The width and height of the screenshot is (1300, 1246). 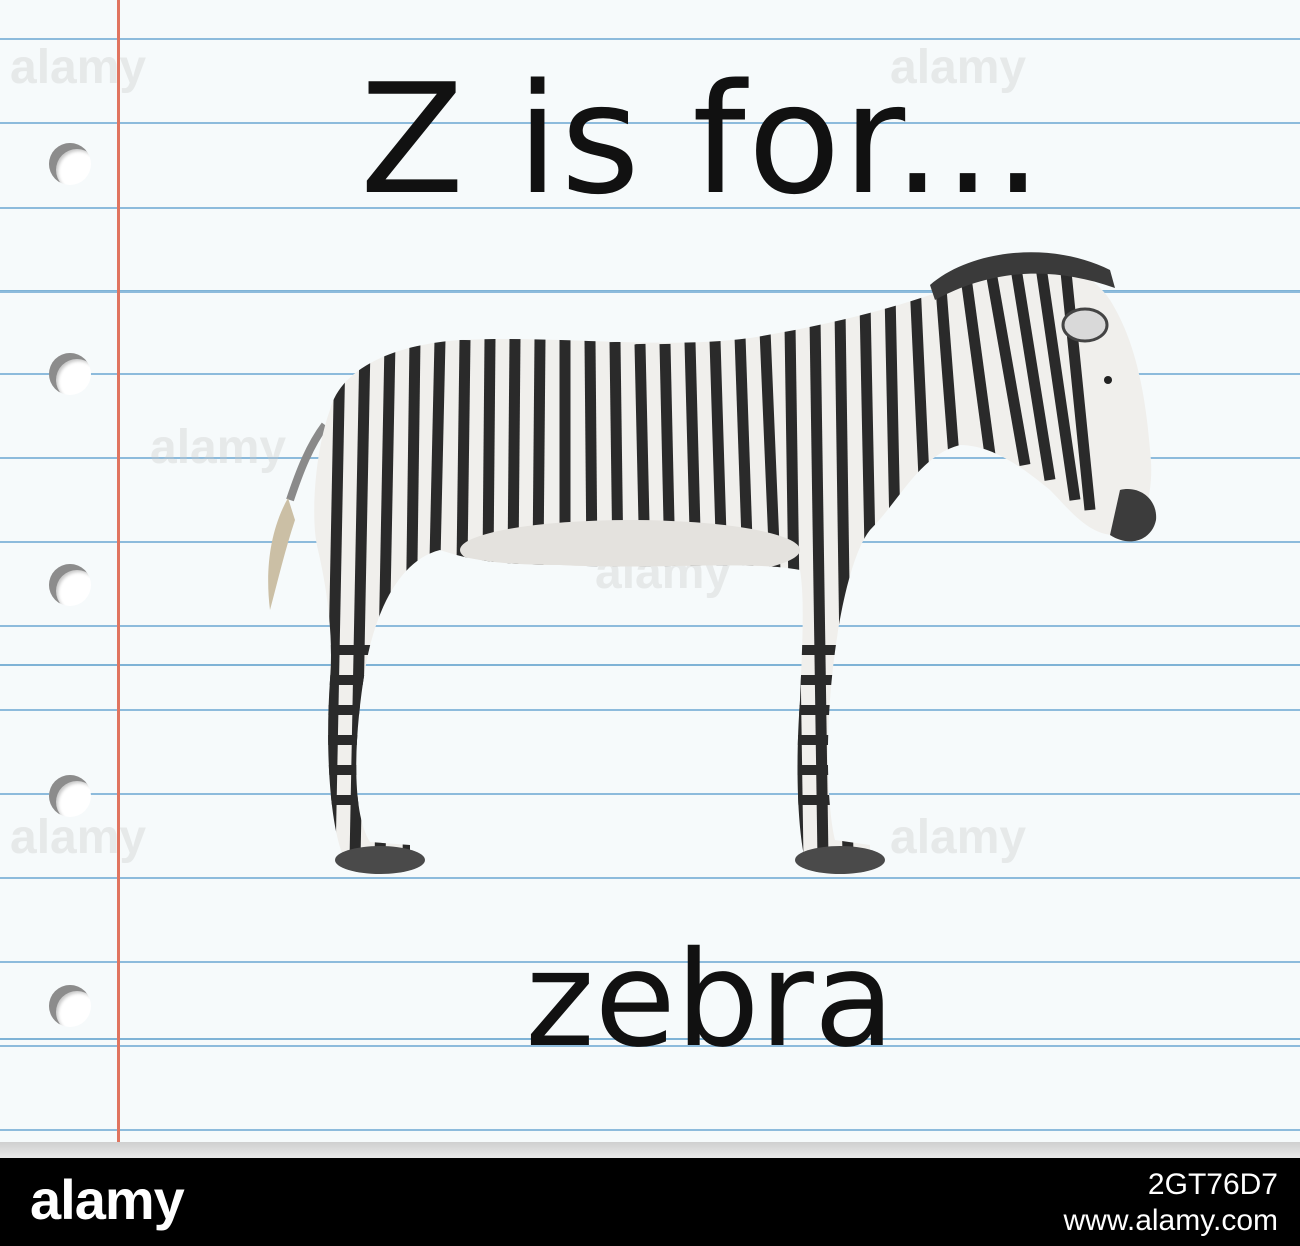 I want to click on card-shadow, so click(x=650, y=1150).